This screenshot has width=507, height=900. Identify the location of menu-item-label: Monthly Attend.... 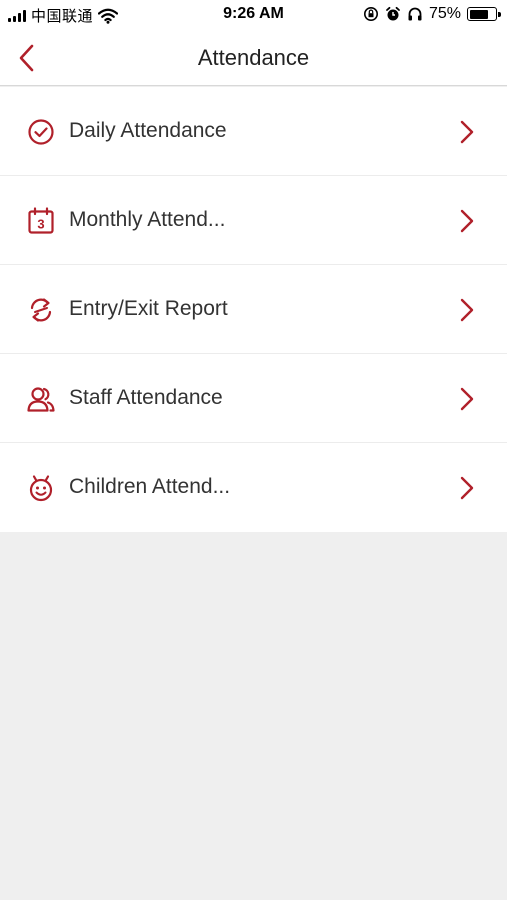
(147, 219).